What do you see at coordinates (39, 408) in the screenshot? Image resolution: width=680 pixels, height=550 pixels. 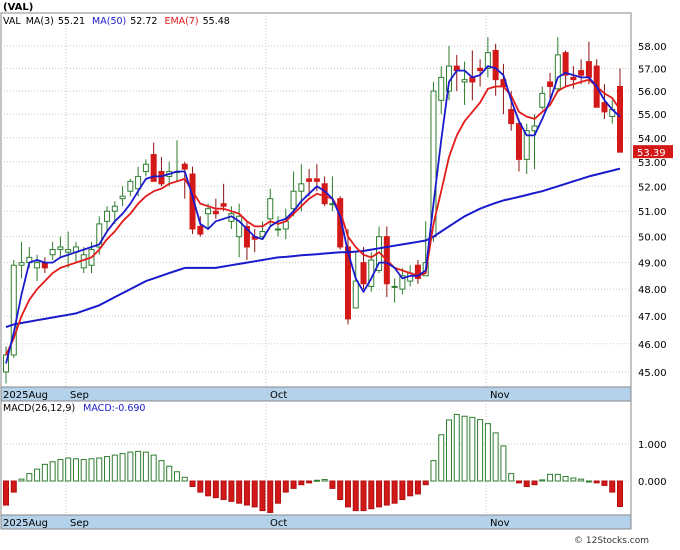 I see `macd-label: MACD(26,12,9)` at bounding box center [39, 408].